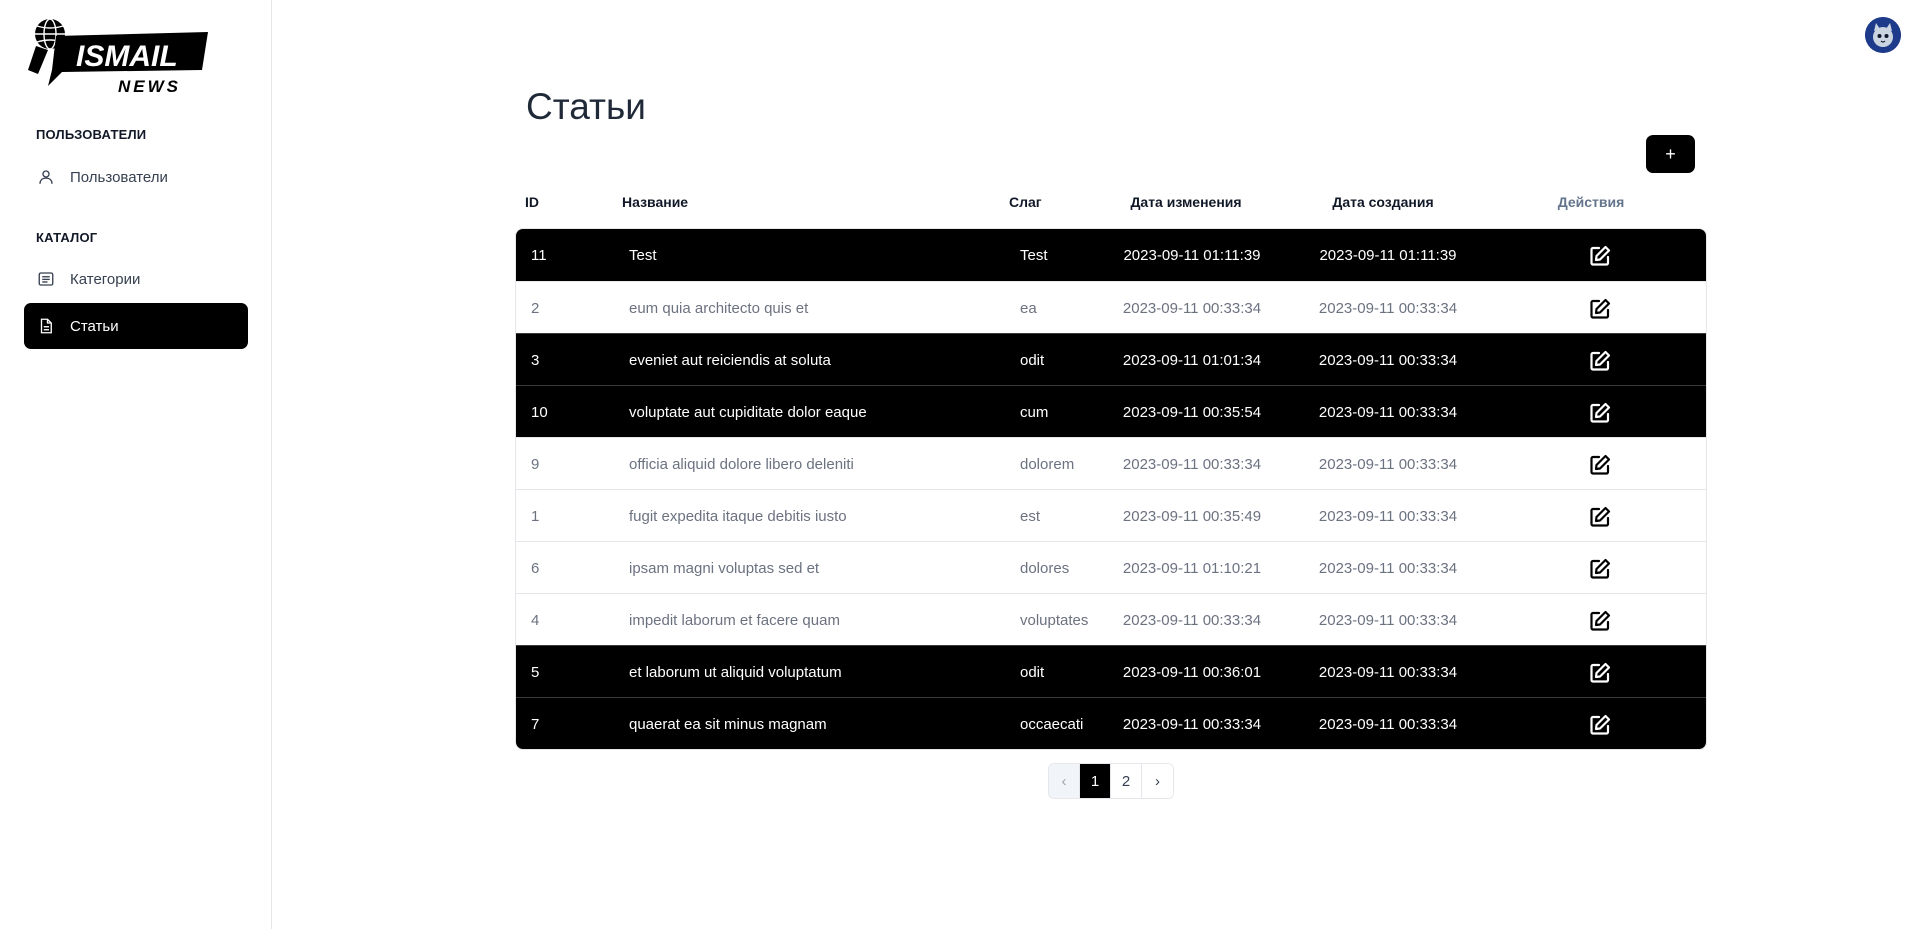 The image size is (1920, 929). What do you see at coordinates (46, 279) in the screenshot?
I see `list-icon` at bounding box center [46, 279].